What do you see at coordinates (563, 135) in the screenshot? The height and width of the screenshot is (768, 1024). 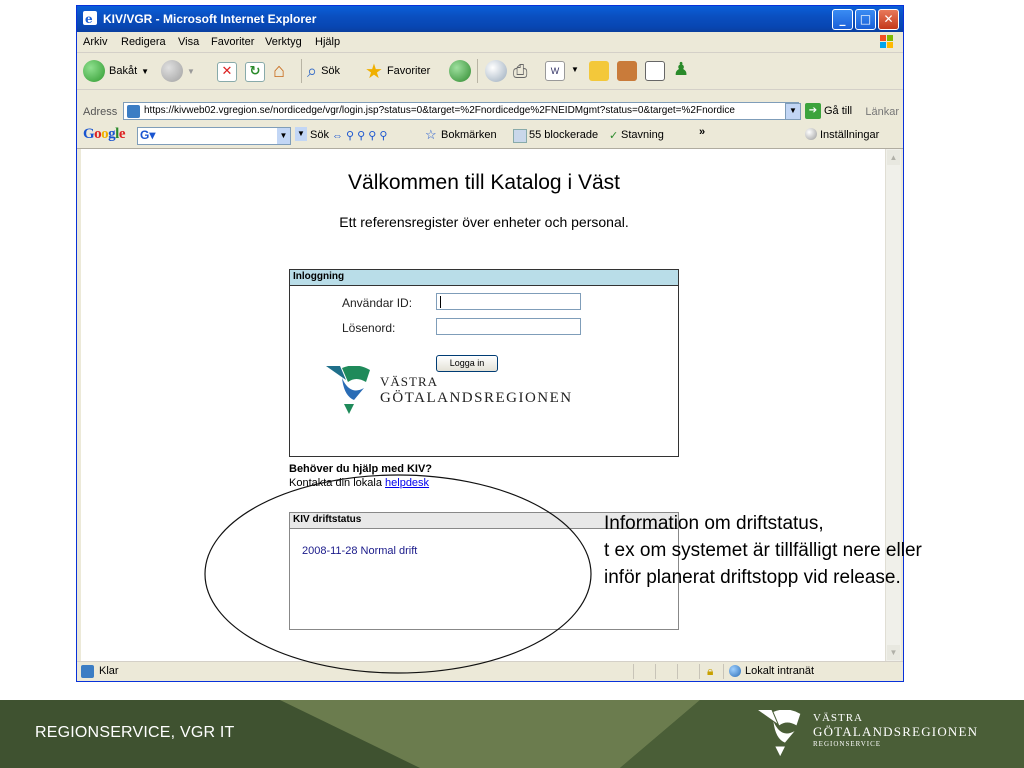 I see `popup-blocked-count: 55 blockerade` at bounding box center [563, 135].